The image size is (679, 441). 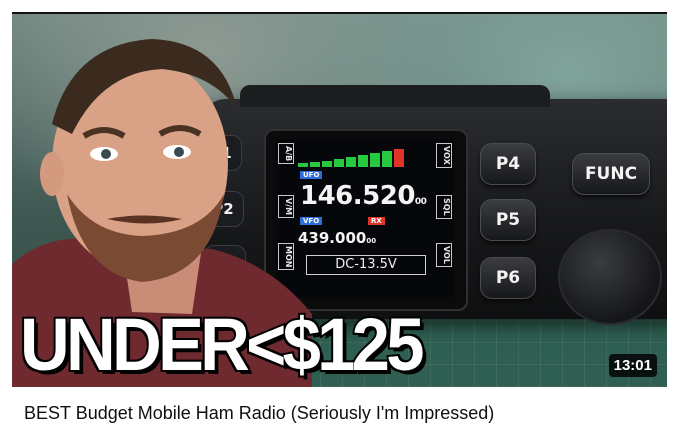 What do you see at coordinates (444, 207) in the screenshot?
I see `label-sql: SQL` at bounding box center [444, 207].